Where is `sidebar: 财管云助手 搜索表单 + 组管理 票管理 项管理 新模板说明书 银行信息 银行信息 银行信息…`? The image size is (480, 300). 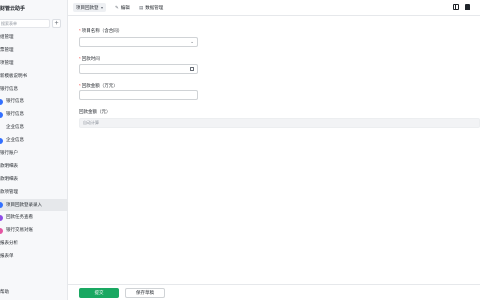
sidebar: 财管云助手 搜索表单 + 组管理 票管理 项管理 新模板说明书 银行信息 银行信息 银行信息… is located at coordinates (34, 150).